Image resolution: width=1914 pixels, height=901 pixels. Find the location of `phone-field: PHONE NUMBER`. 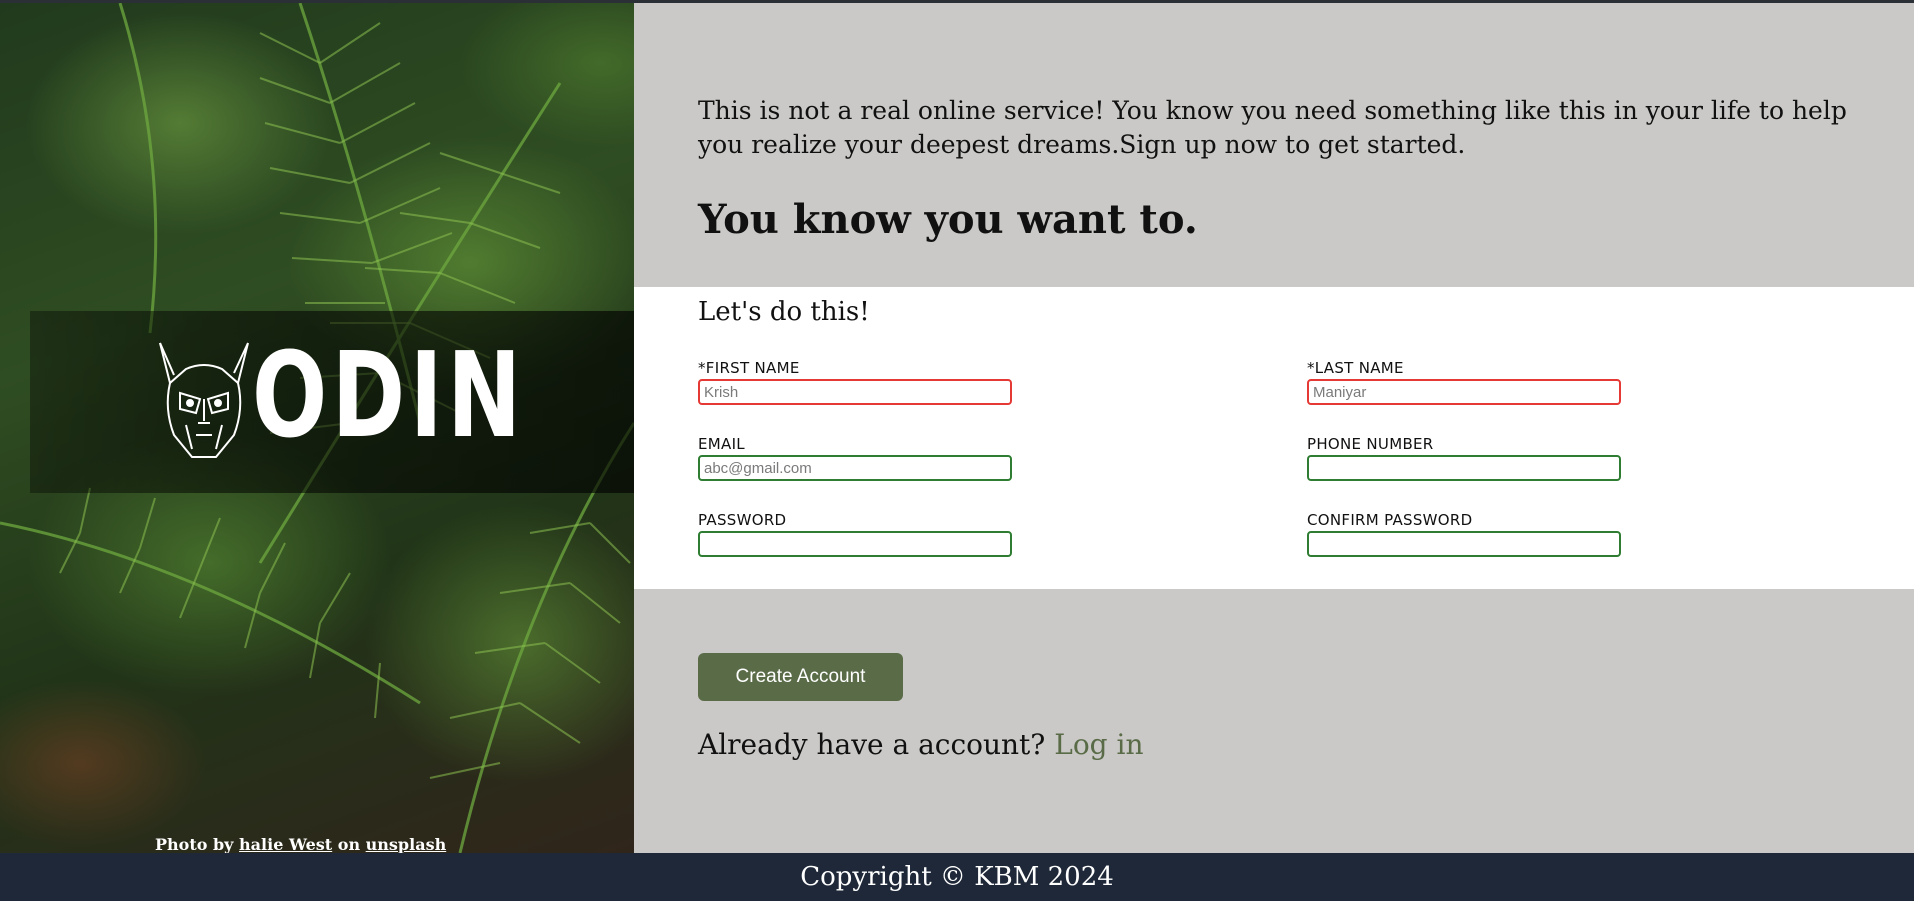

phone-field: PHONE NUMBER is located at coordinates (1464, 458).